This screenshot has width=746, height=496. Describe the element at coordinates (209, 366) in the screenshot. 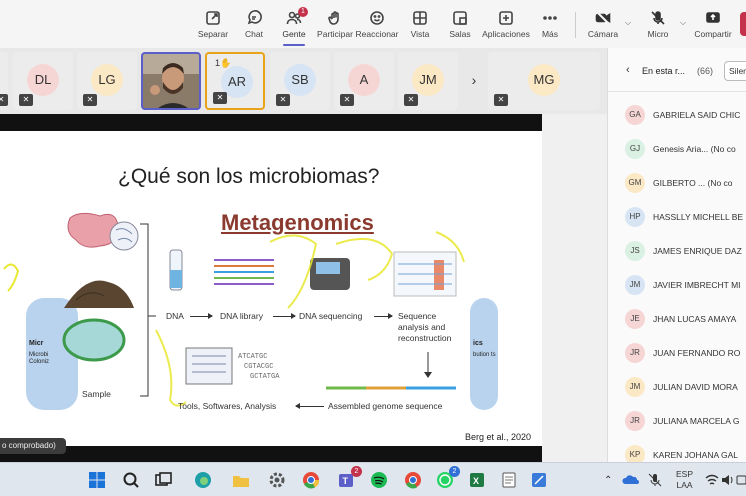

I see `computer-analysis-illustration` at that location.